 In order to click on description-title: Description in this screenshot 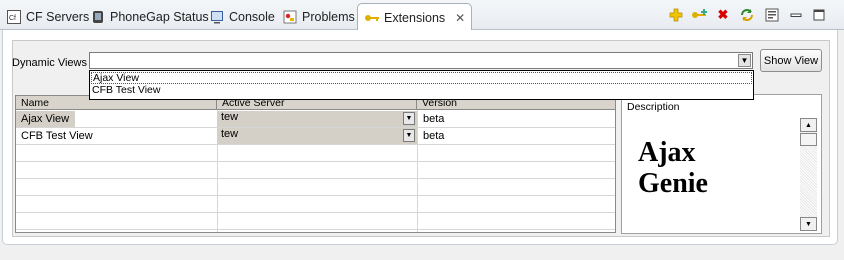, I will do `click(653, 107)`.